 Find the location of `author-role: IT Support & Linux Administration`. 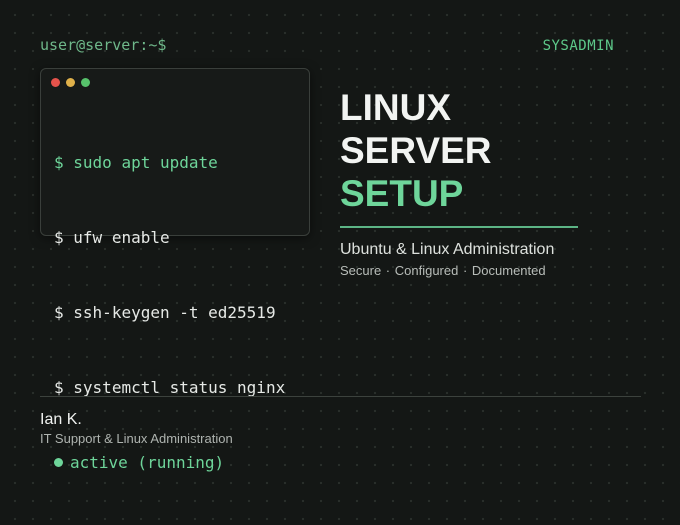

author-role: IT Support & Linux Administration is located at coordinates (136, 438).